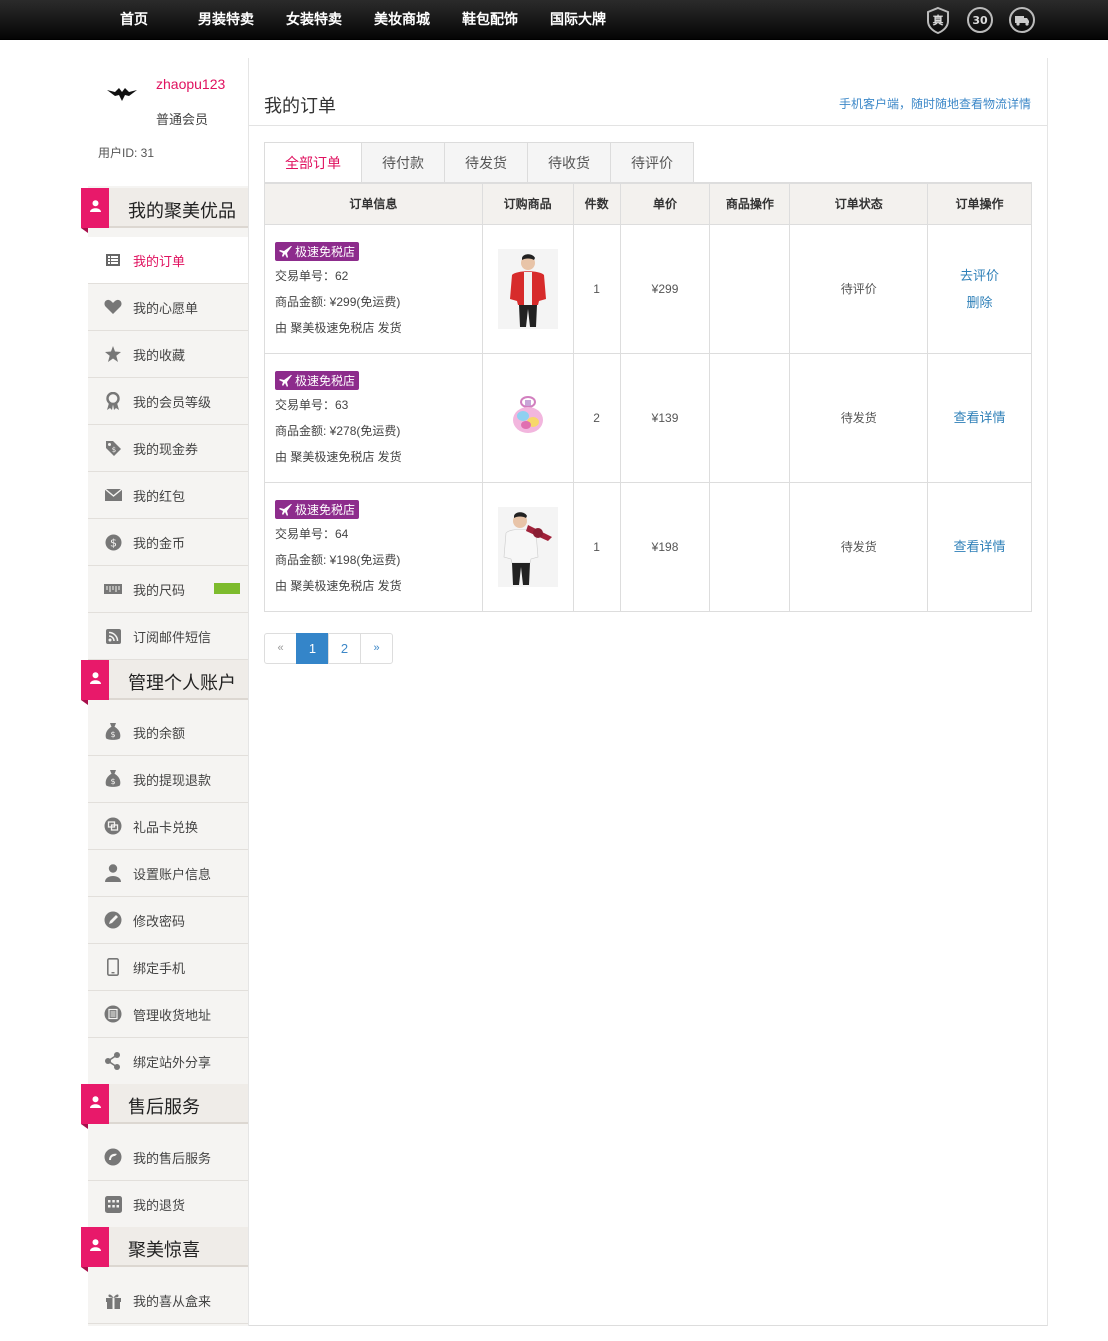 This screenshot has width=1108, height=1341. Describe the element at coordinates (750, 417) in the screenshot. I see `product-actions-cell` at that location.